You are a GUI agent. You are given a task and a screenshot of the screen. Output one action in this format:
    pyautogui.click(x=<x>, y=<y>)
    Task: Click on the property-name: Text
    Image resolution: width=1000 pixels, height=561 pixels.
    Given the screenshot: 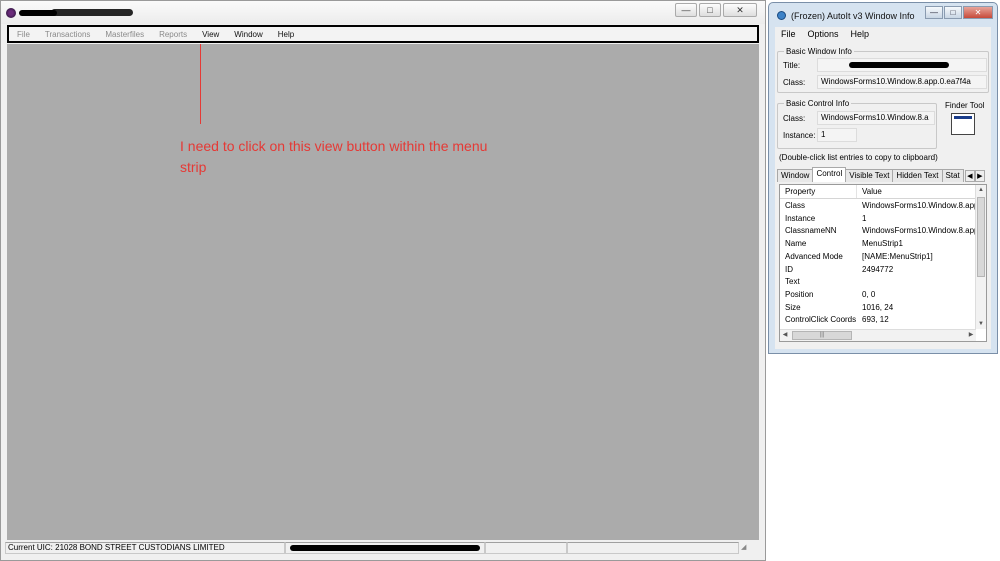 What is the action you would take?
    pyautogui.click(x=792, y=282)
    